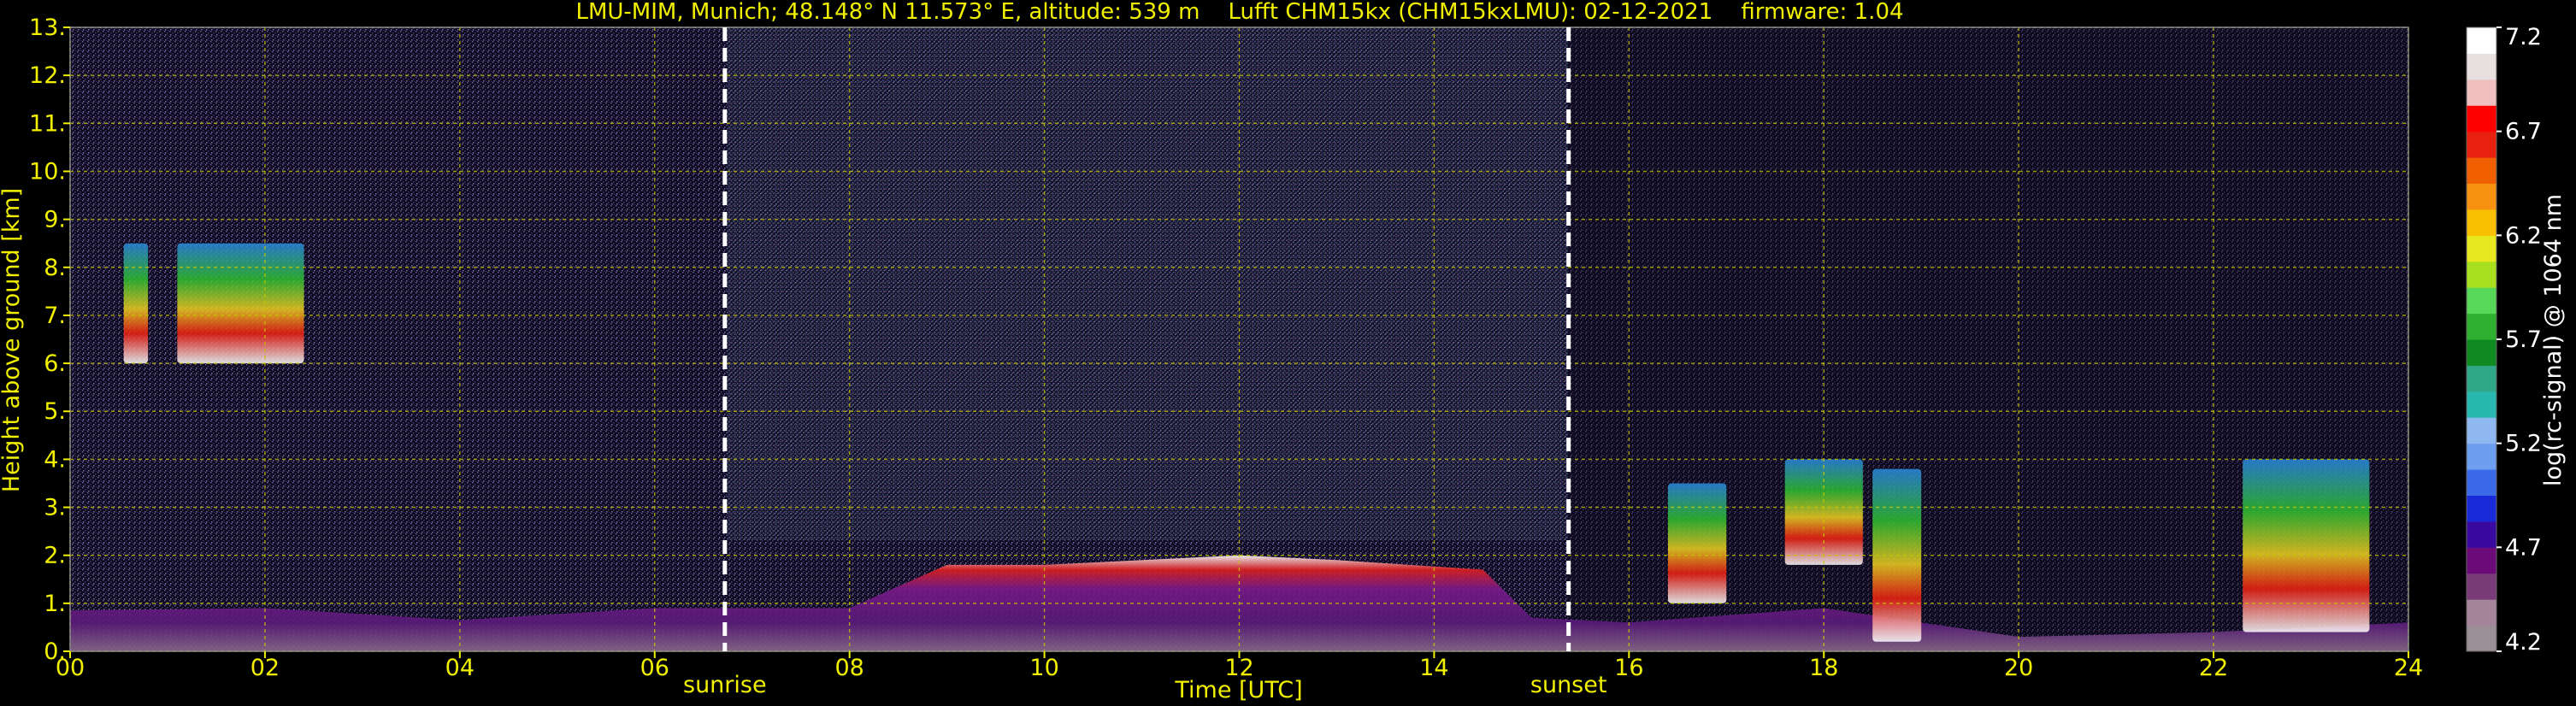  I want to click on colorbar-tick-label: 5.2, so click(2523, 444).